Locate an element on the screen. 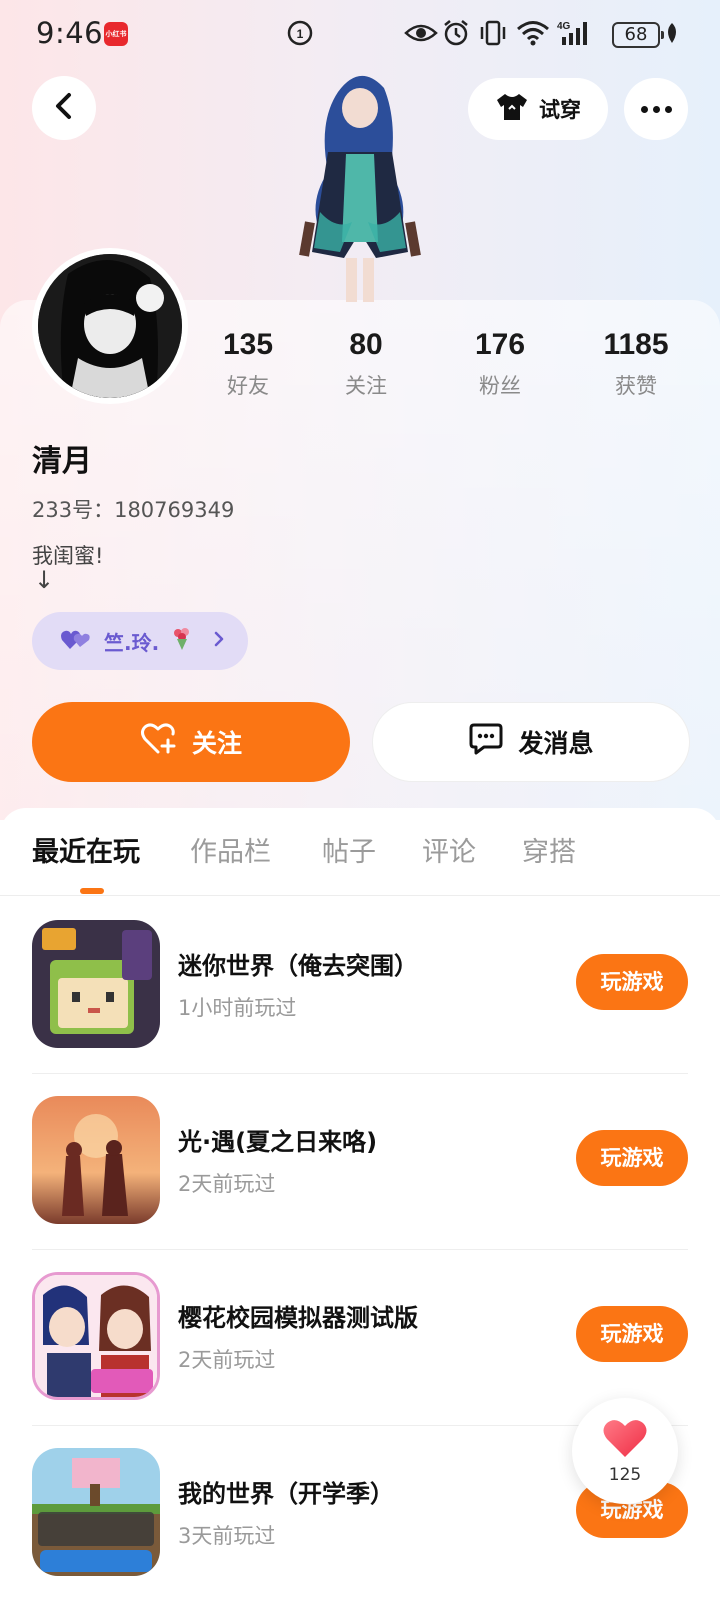 The image size is (720, 1600). game-icon-sakura-school is located at coordinates (96, 1336).